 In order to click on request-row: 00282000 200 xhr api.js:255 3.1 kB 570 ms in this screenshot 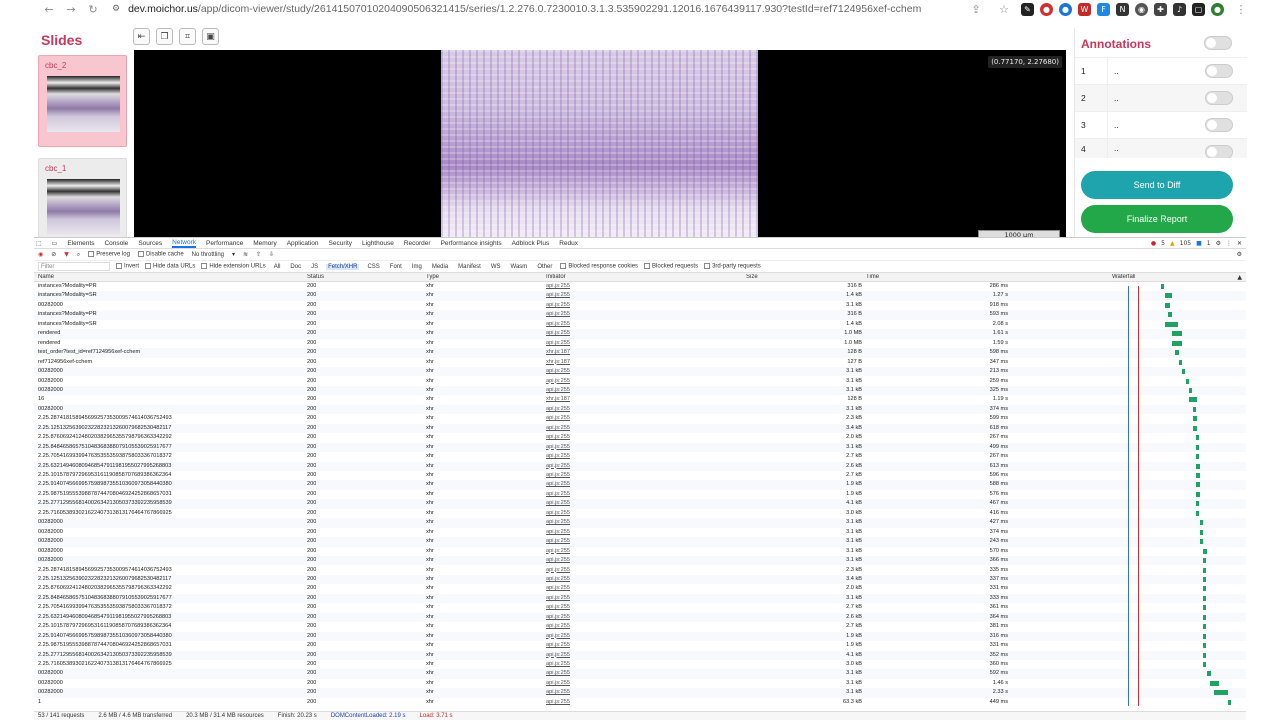, I will do `click(640, 551)`.